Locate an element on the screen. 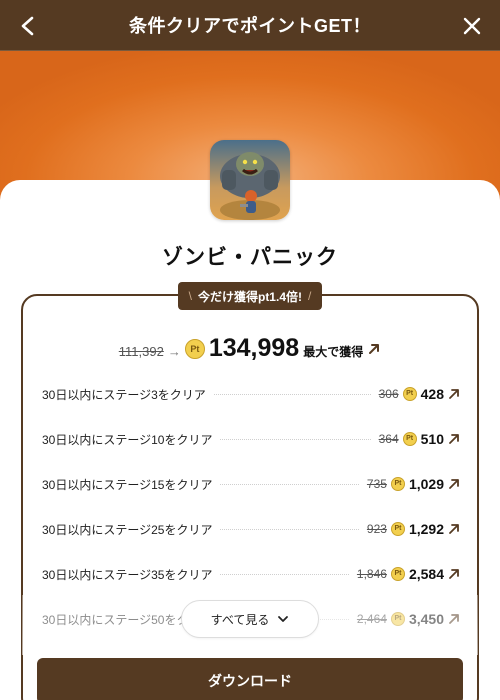 This screenshot has height=700, width=500. close-button is located at coordinates (472, 26).